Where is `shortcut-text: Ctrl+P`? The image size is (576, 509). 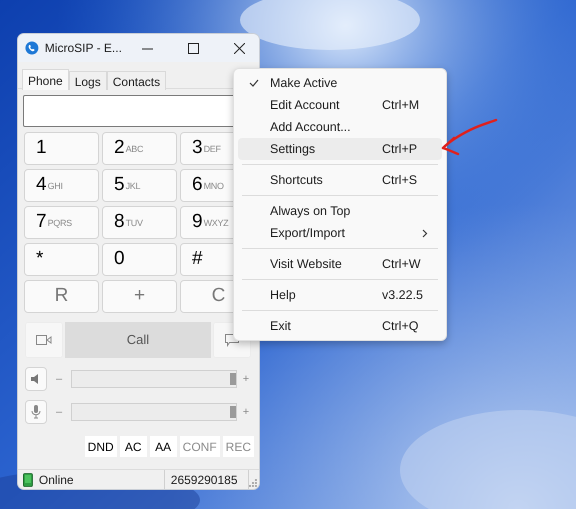
shortcut-text: Ctrl+P is located at coordinates (400, 149).